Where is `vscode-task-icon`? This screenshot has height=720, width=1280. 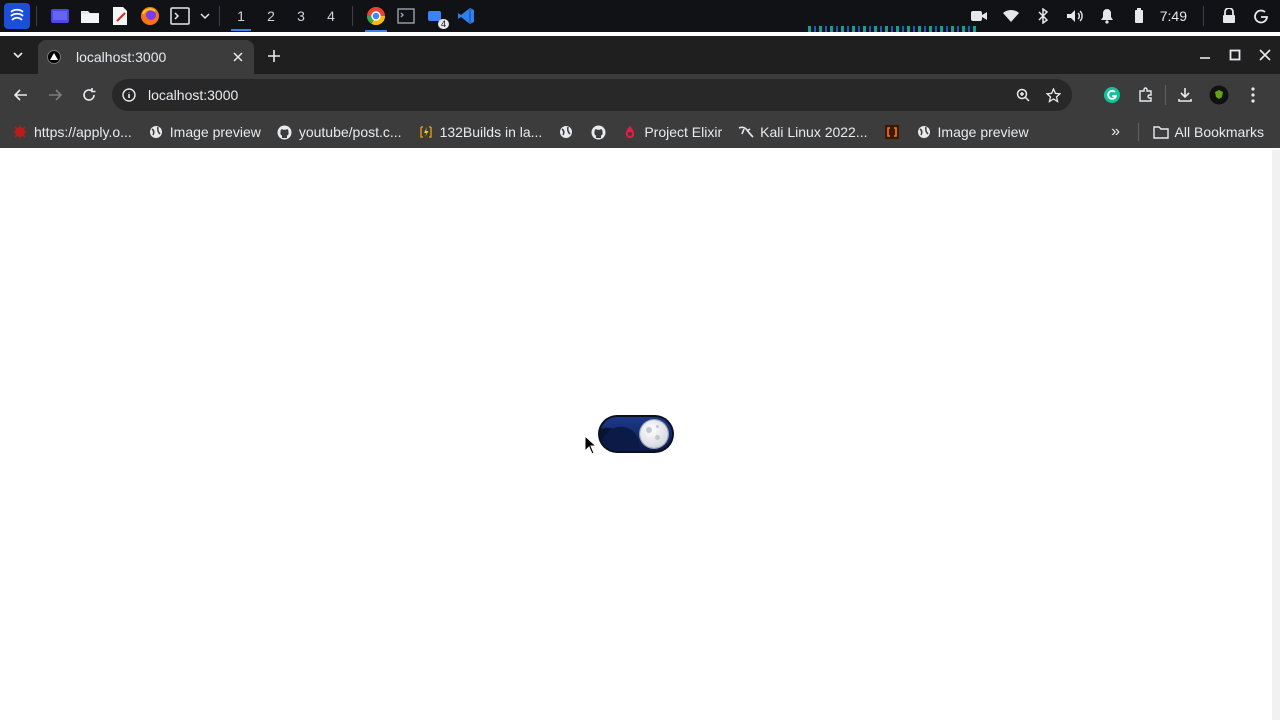
vscode-task-icon is located at coordinates (466, 16).